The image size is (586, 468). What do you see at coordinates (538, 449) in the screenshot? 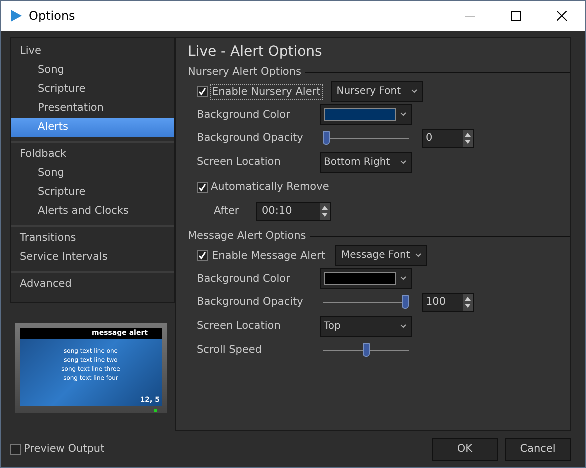
I see `dialog-button: Cancel` at bounding box center [538, 449].